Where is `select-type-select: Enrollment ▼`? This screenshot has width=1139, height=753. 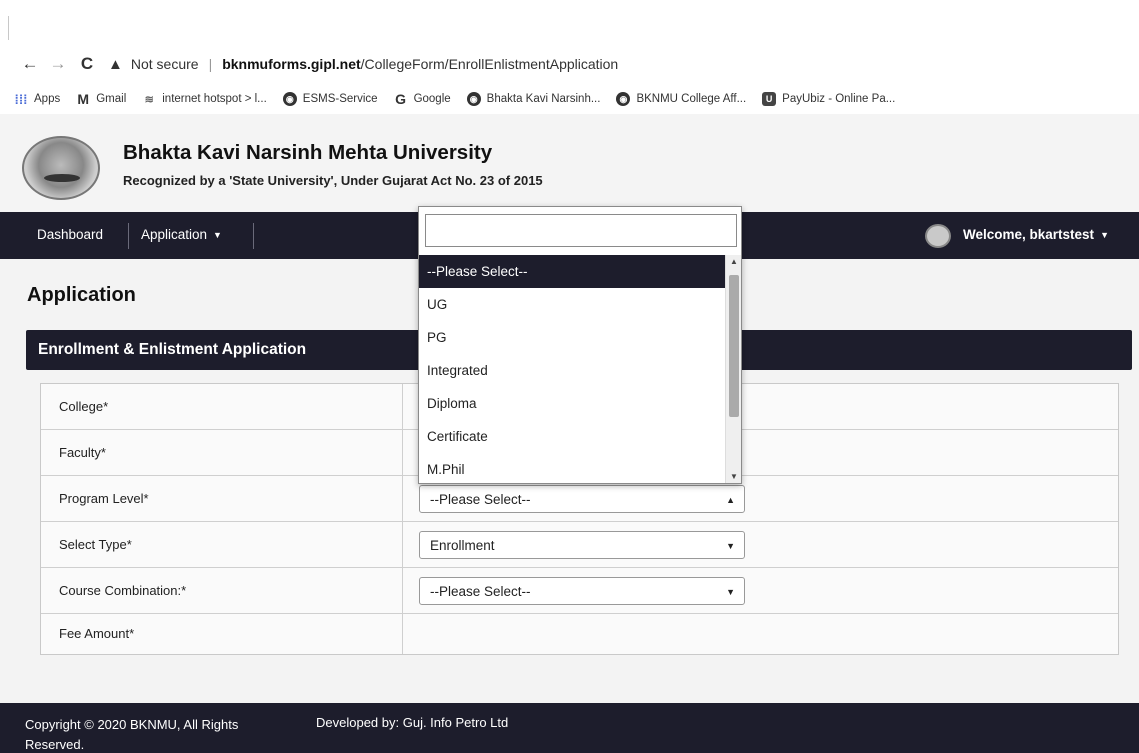
select-type-select: Enrollment ▼ is located at coordinates (582, 545).